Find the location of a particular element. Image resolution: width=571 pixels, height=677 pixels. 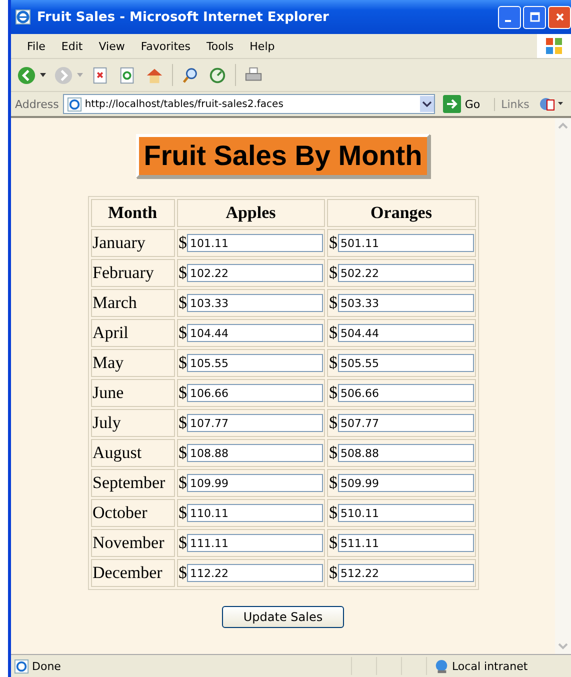

table-cell: April is located at coordinates (132, 333).